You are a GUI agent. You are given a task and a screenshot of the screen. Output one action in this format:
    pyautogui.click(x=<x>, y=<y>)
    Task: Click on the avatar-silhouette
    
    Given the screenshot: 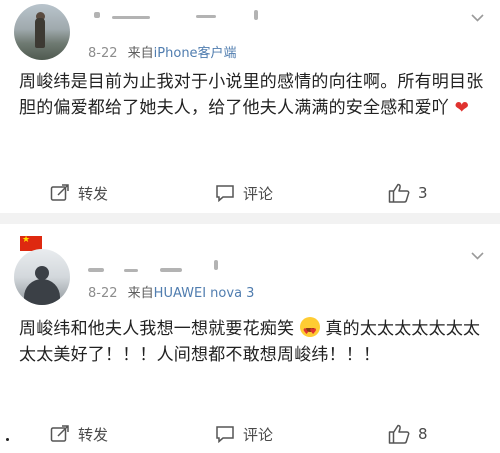 What is the action you would take?
    pyautogui.click(x=42, y=292)
    